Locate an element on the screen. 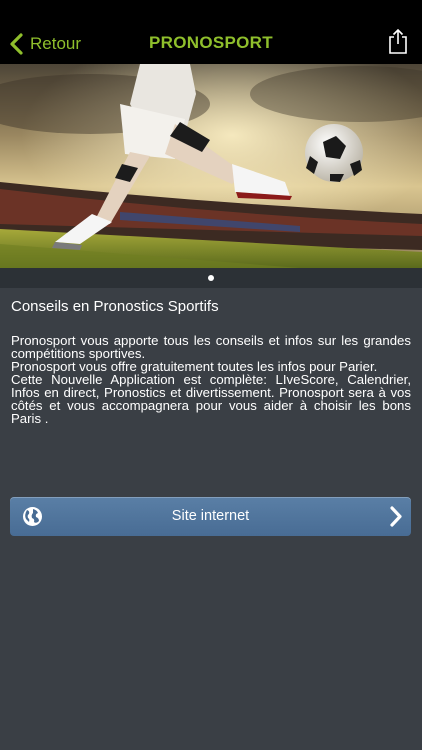 The width and height of the screenshot is (422, 750). section-title: Conseils en Pronostics Sportifs is located at coordinates (115, 306).